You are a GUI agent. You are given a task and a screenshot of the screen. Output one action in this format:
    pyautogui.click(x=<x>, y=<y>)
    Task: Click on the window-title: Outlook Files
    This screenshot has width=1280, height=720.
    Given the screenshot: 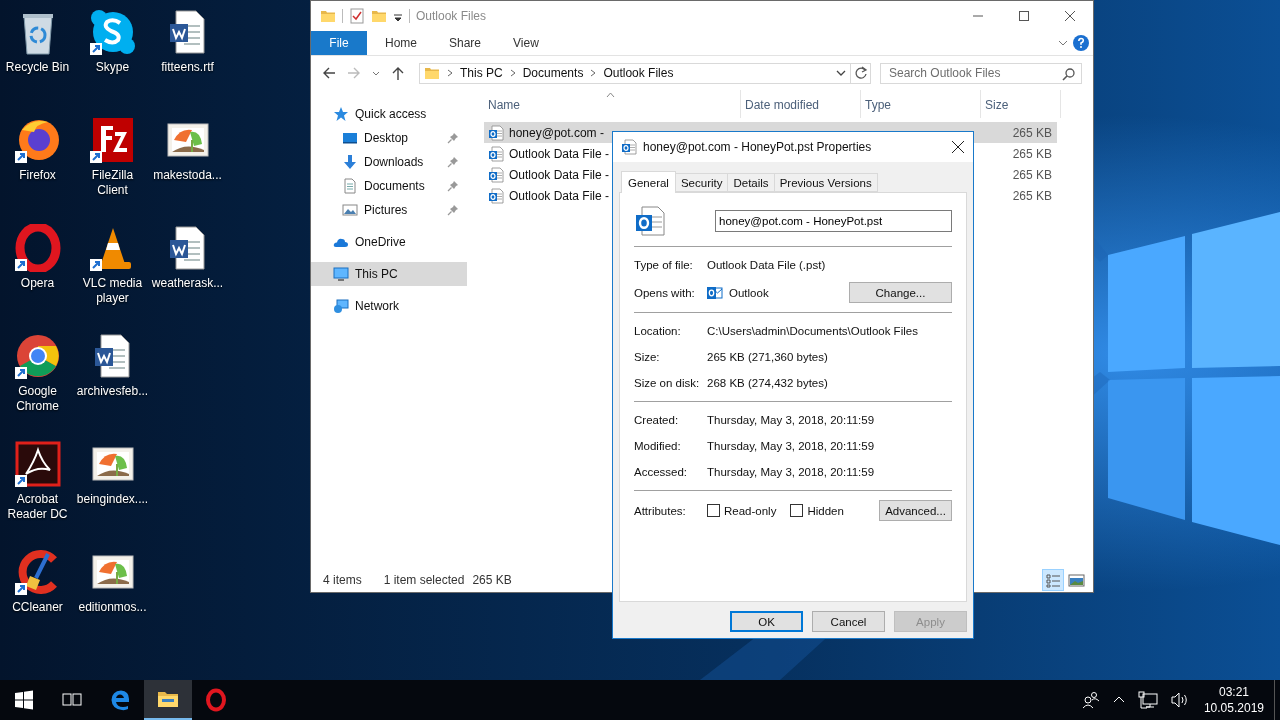 What is the action you would take?
    pyautogui.click(x=451, y=16)
    